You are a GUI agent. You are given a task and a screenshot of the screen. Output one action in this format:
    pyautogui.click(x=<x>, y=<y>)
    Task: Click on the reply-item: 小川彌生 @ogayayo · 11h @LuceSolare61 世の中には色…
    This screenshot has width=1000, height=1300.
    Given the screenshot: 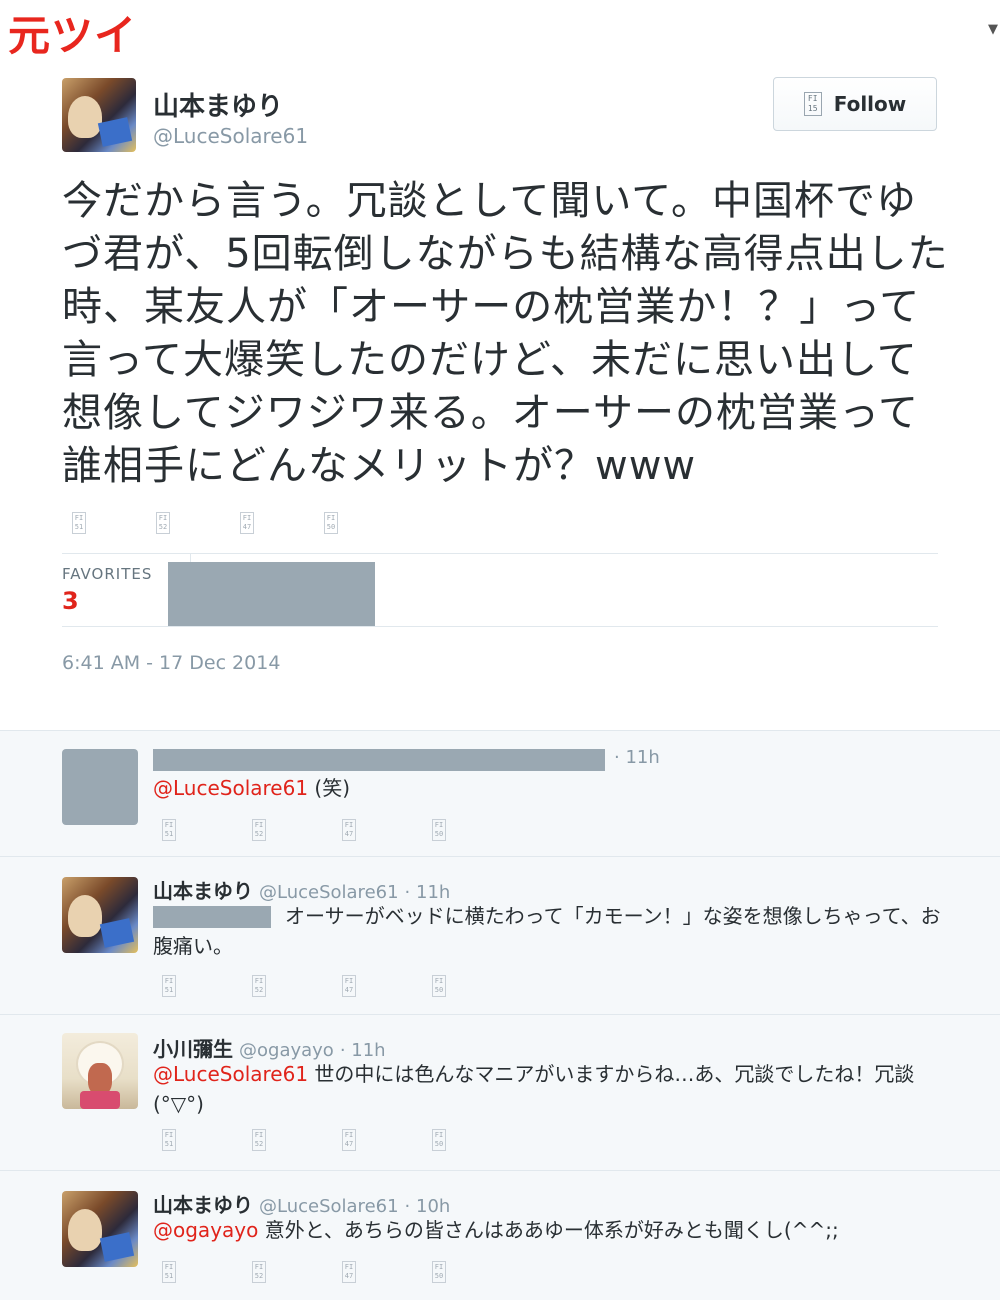 What is the action you would take?
    pyautogui.click(x=500, y=1093)
    